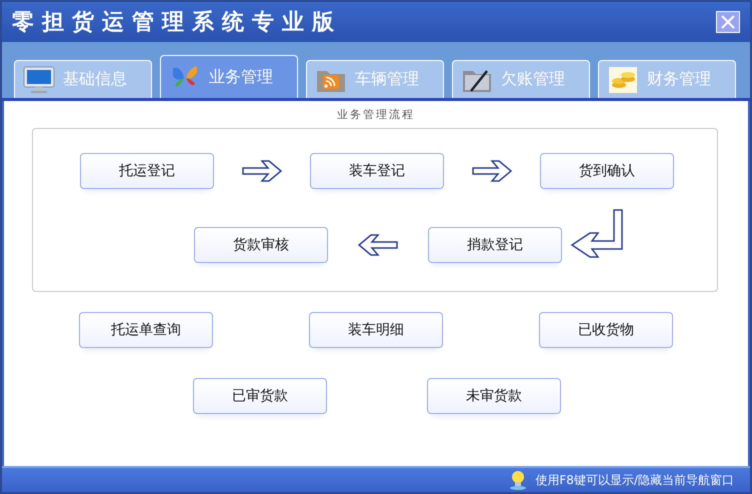 The width and height of the screenshot is (752, 494). I want to click on monitor-icon, so click(39, 79).